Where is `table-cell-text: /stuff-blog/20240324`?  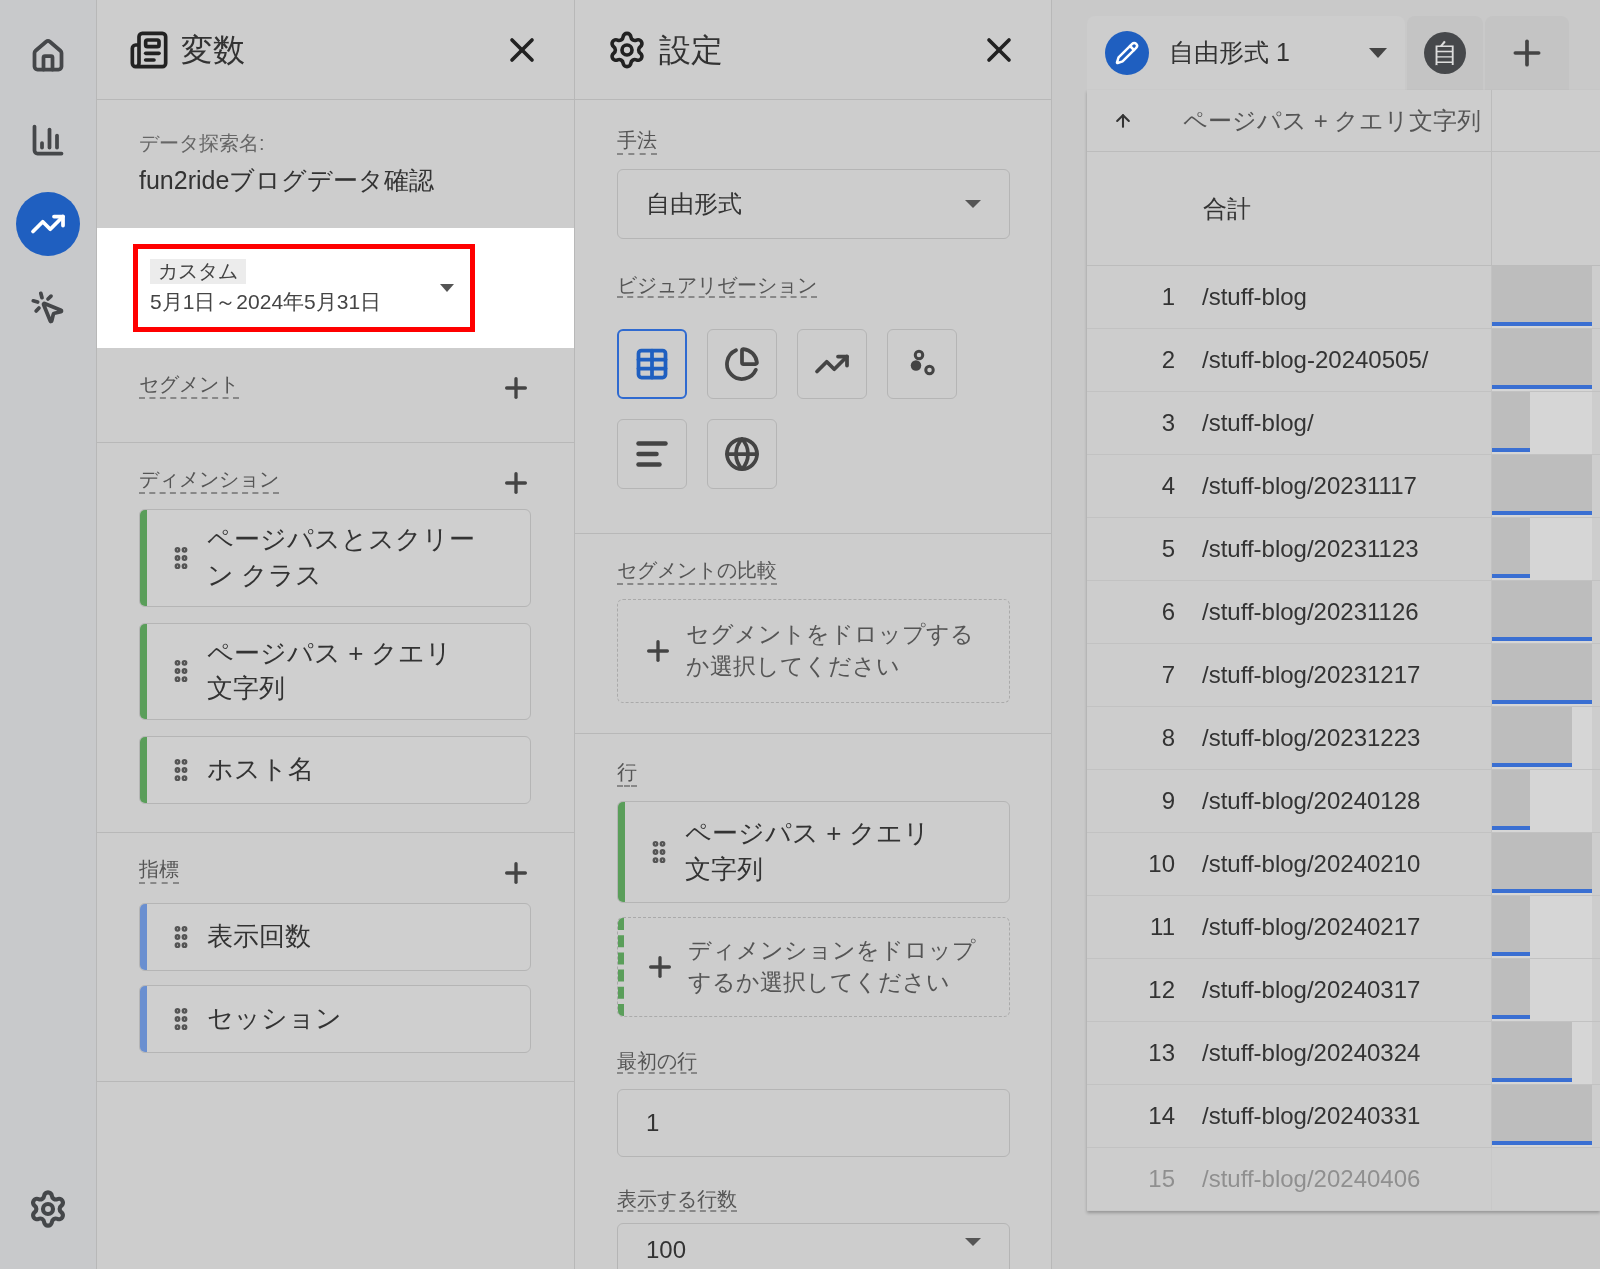
table-cell-text: /stuff-blog/20240324 is located at coordinates (1311, 1053).